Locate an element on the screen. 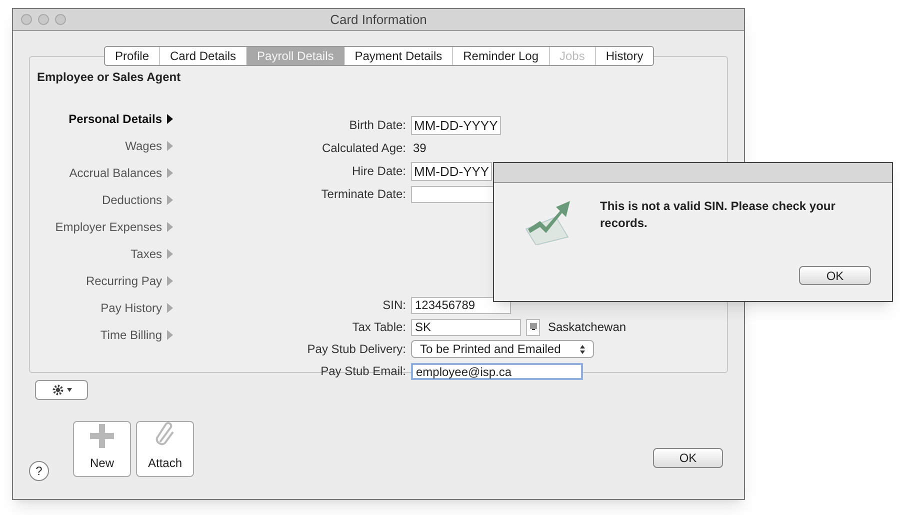 This screenshot has width=900, height=515. field-label: Terminate Date: is located at coordinates (363, 194).